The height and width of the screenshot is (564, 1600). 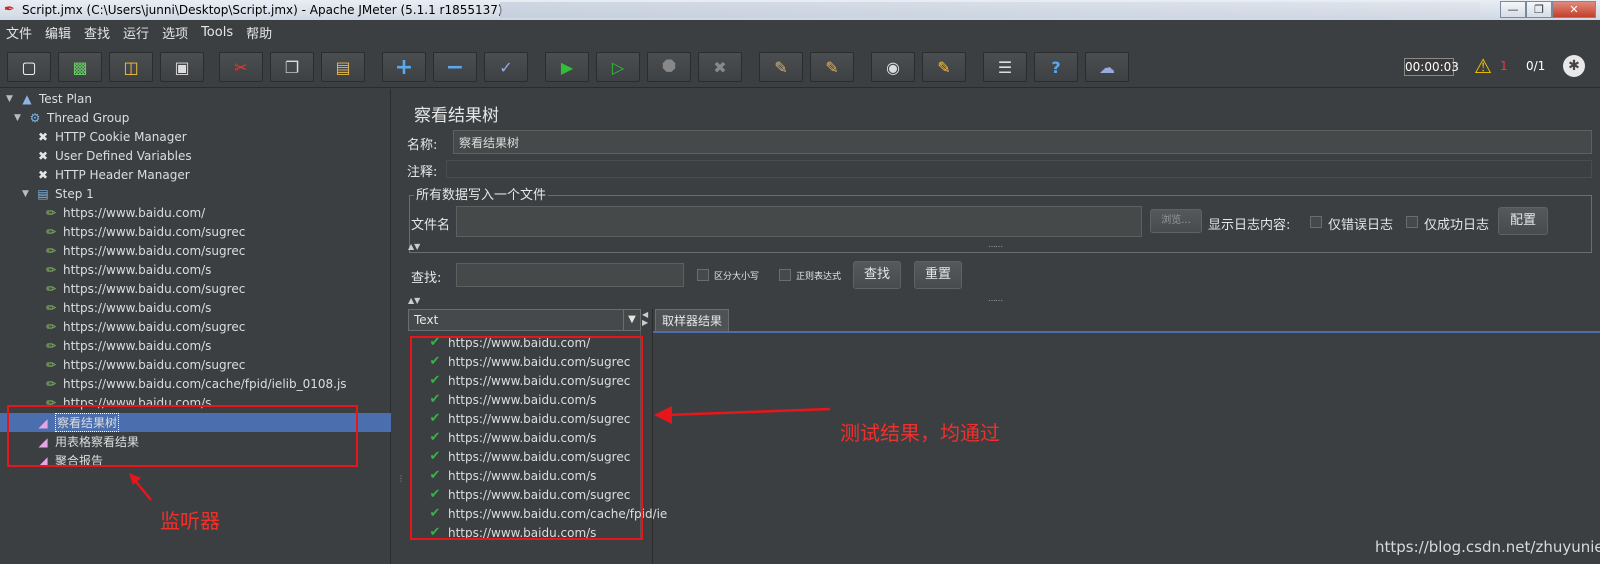 I want to click on search-label: 查找:, so click(x=426, y=278).